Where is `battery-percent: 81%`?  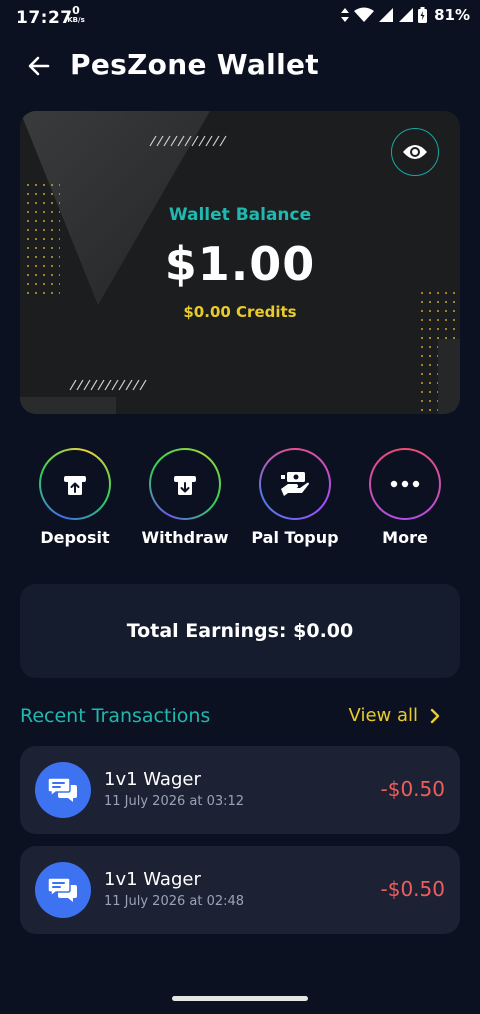 battery-percent: 81% is located at coordinates (452, 15).